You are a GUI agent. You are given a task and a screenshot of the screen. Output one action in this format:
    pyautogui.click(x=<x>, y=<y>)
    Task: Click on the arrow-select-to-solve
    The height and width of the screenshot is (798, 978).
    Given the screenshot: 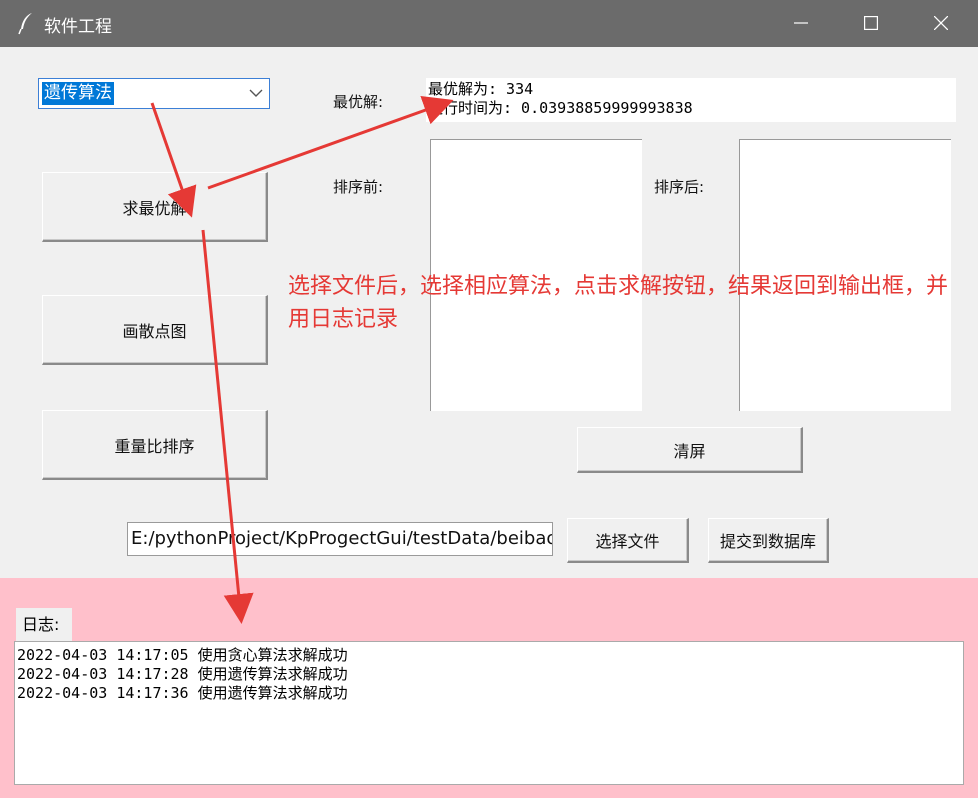 What is the action you would take?
    pyautogui.click(x=173, y=160)
    